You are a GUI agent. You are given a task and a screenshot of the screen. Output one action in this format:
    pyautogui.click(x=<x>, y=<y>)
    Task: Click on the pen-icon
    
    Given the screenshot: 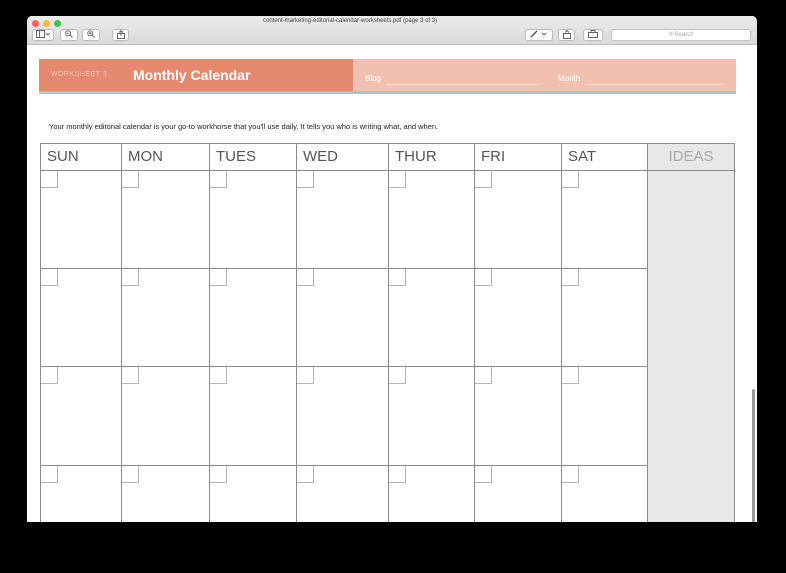 What is the action you would take?
    pyautogui.click(x=539, y=35)
    